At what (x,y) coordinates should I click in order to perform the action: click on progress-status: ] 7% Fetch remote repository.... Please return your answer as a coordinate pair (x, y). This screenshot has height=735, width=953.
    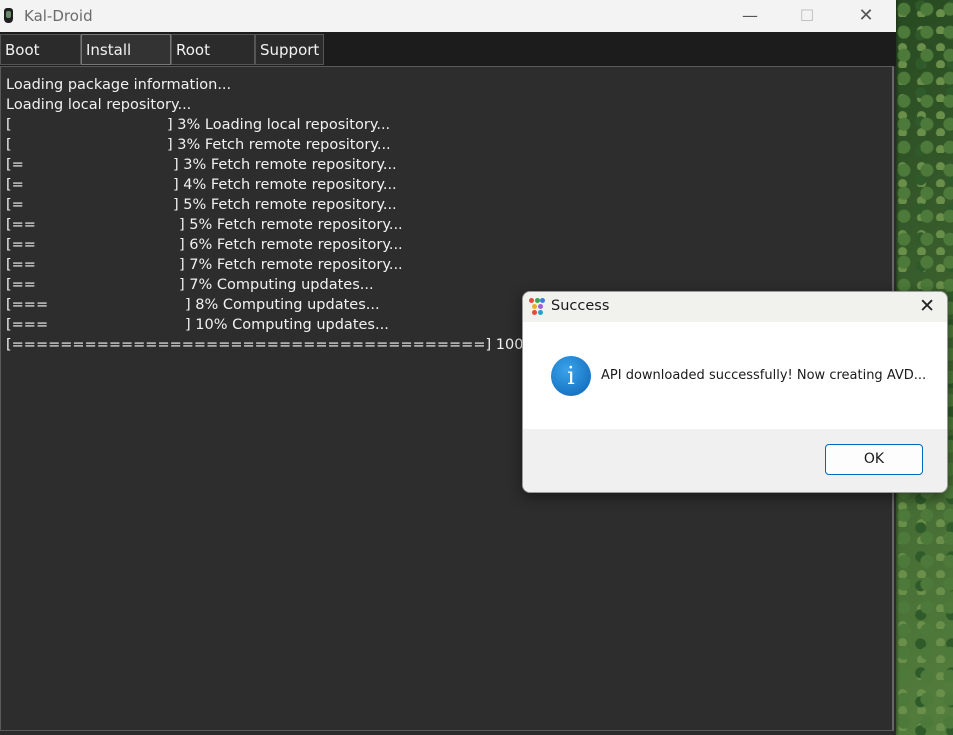
    Looking at the image, I should click on (291, 265).